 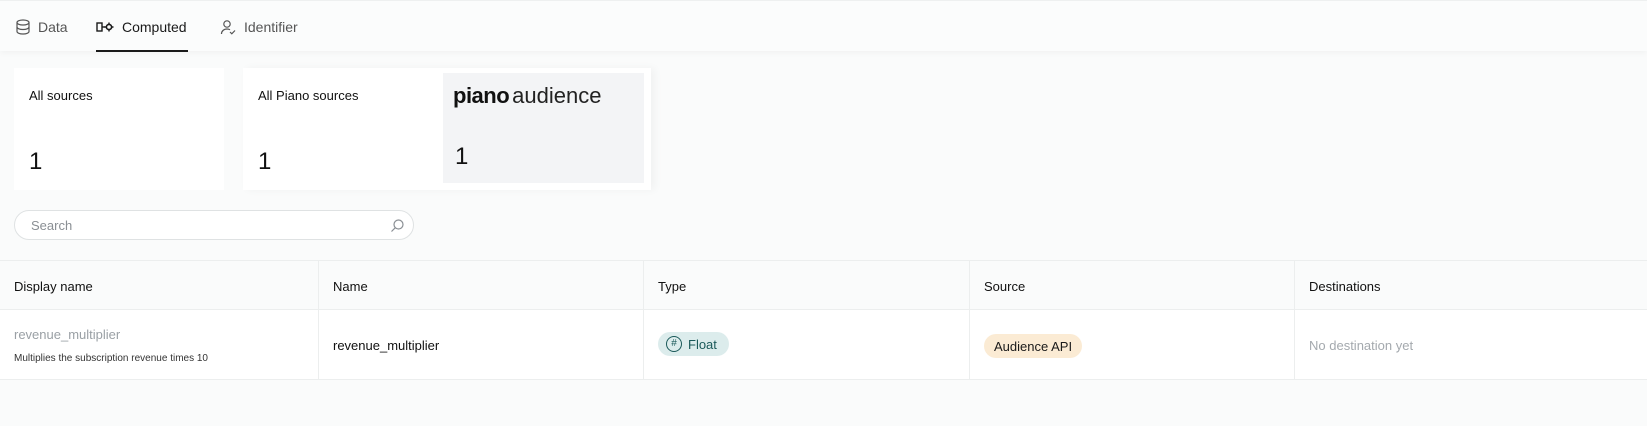 I want to click on type-label: Float, so click(x=702, y=344).